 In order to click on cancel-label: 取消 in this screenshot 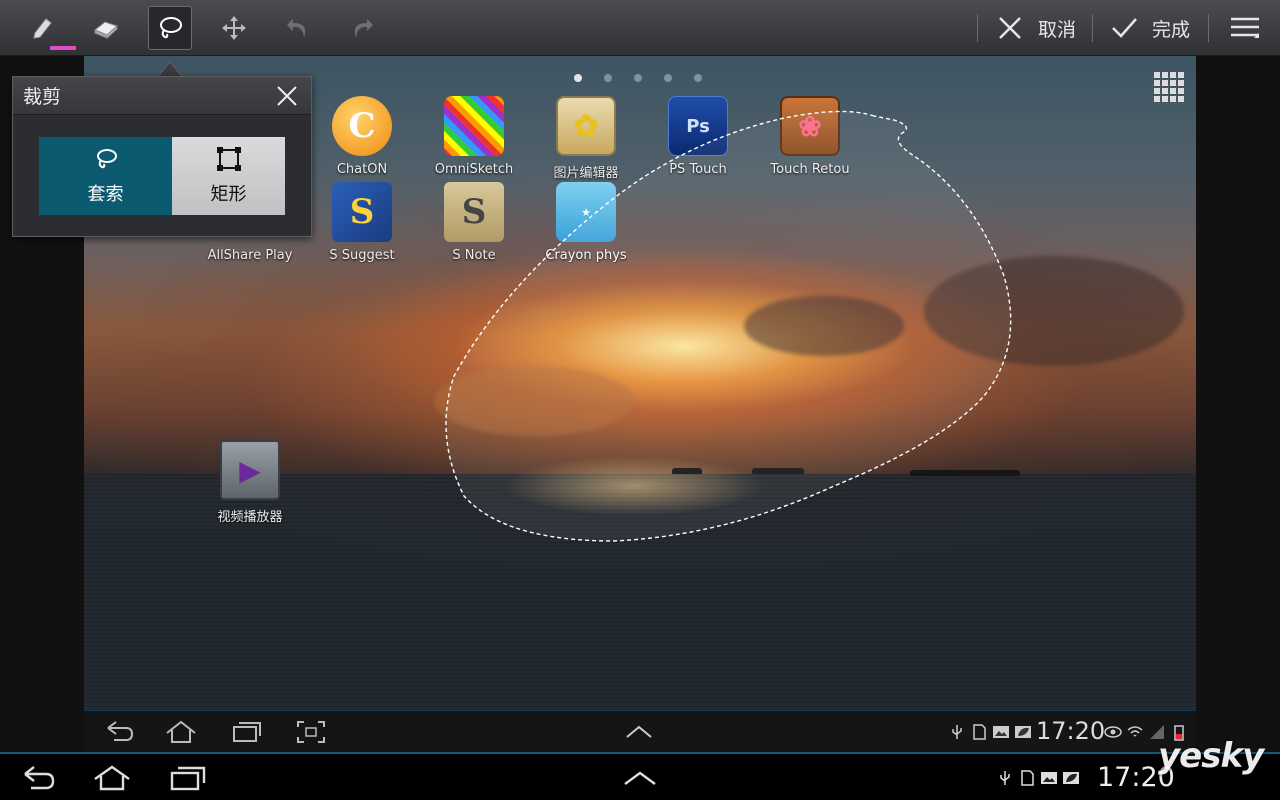, I will do `click(1057, 29)`.